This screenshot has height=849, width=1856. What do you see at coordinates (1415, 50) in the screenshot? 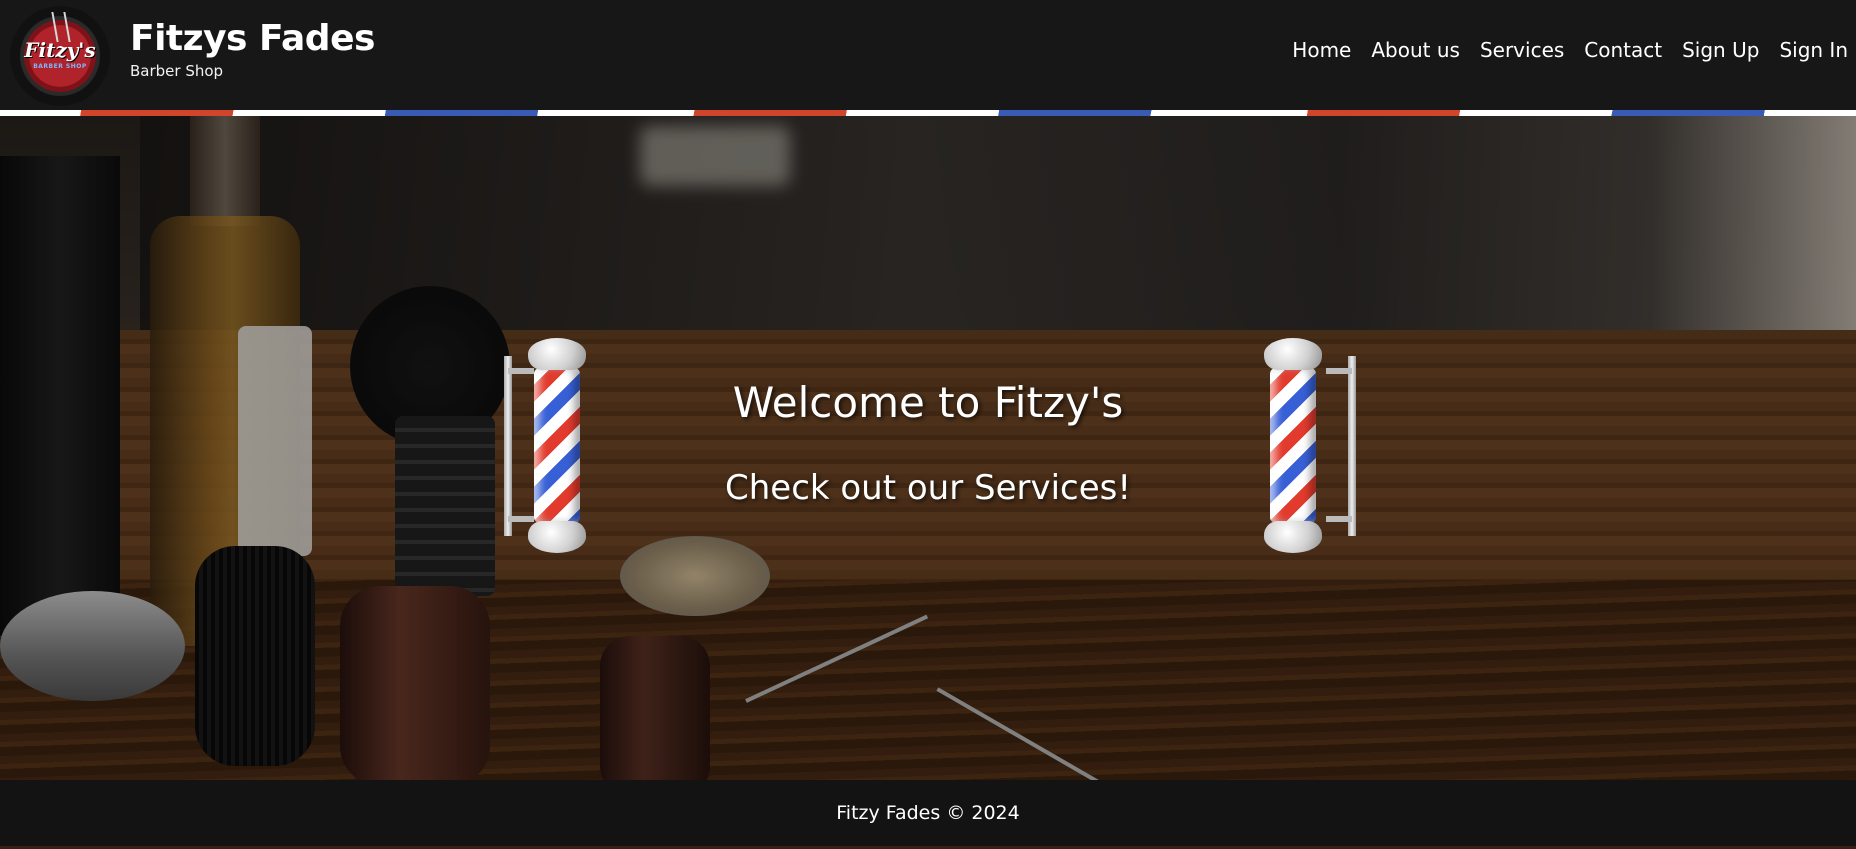
I see `nav-about-us: About us` at bounding box center [1415, 50].